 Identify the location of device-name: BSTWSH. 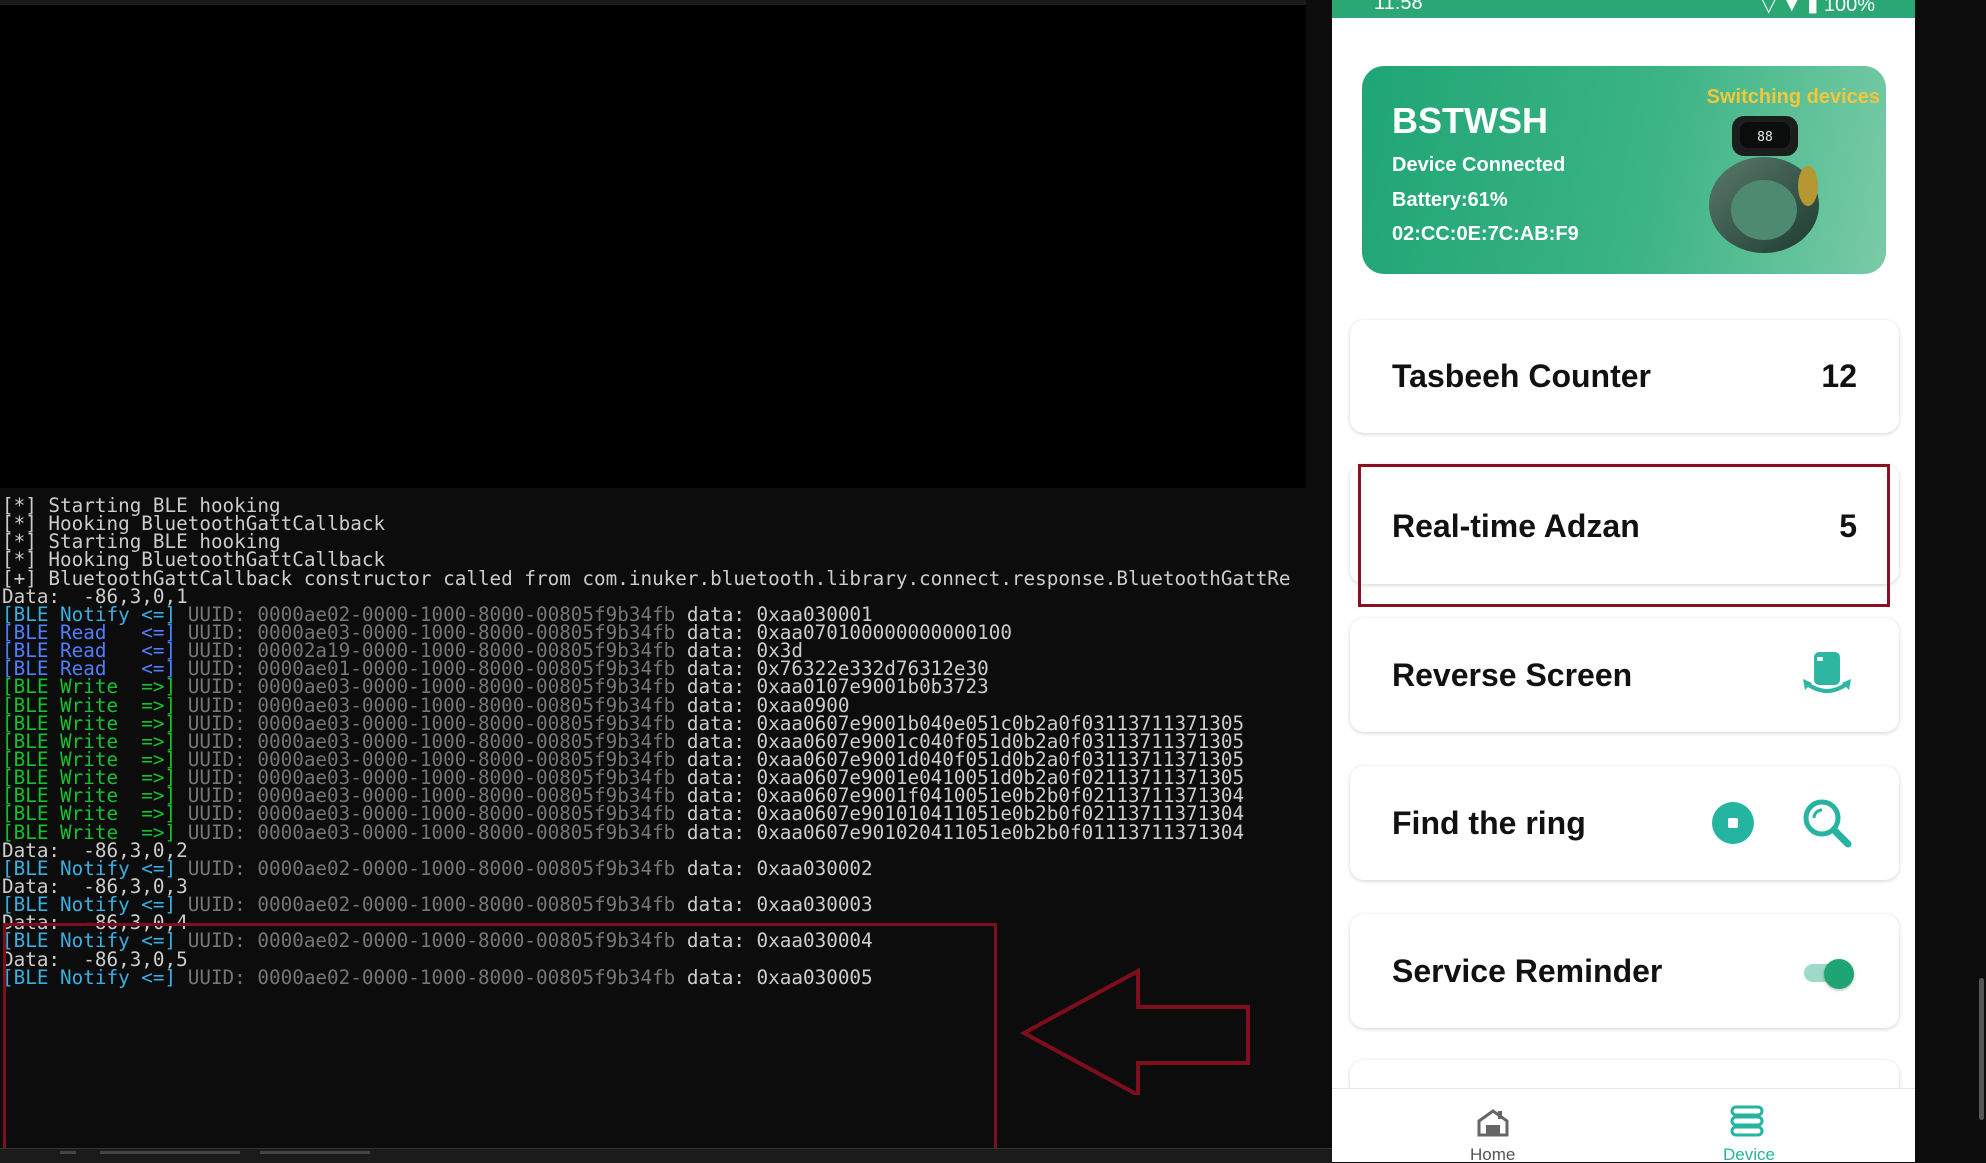
(1470, 120).